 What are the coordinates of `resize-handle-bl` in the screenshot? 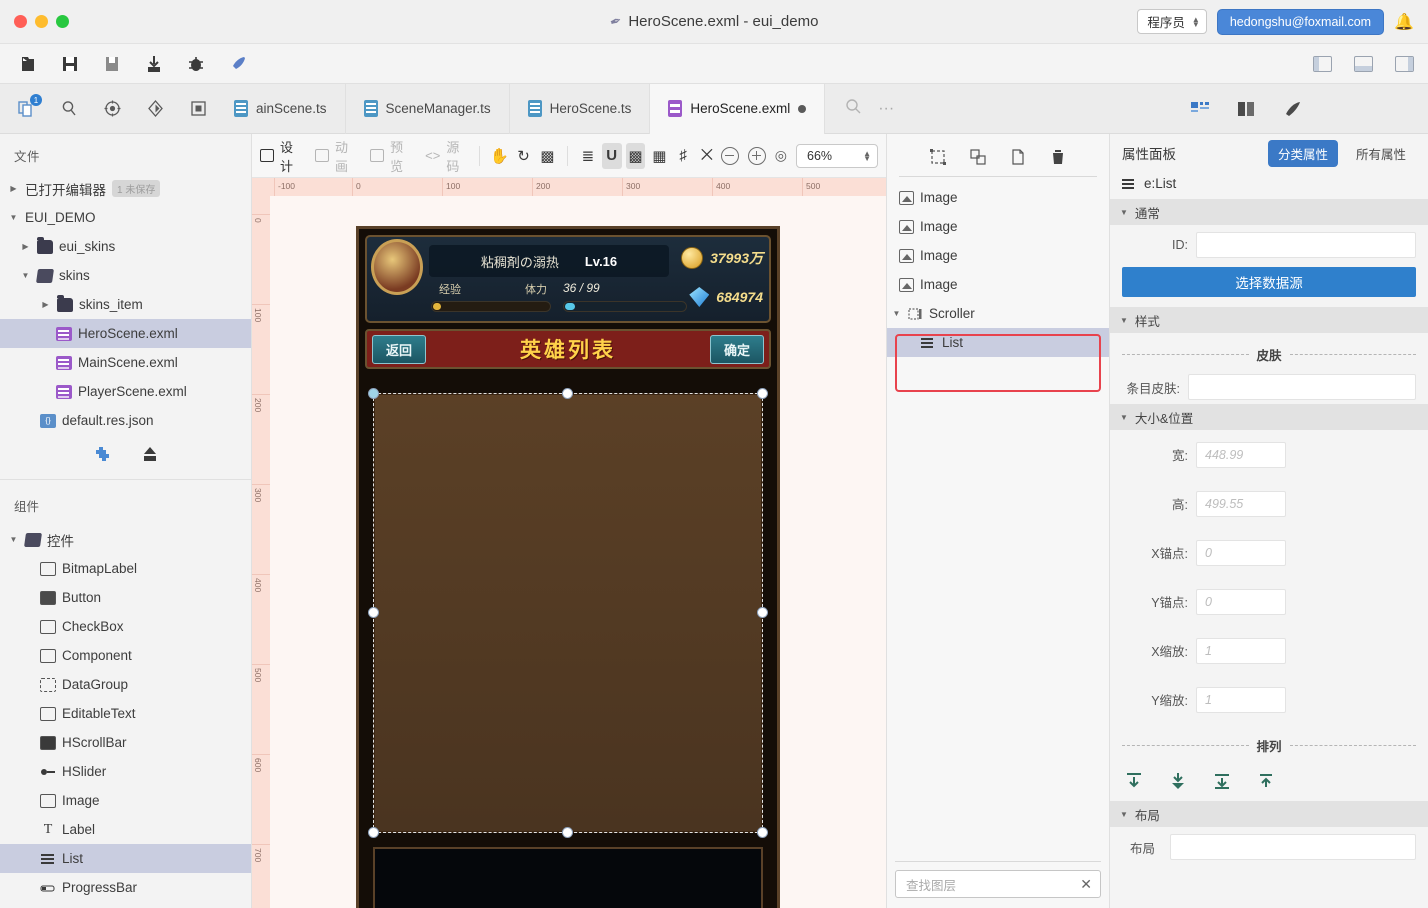 It's located at (373, 832).